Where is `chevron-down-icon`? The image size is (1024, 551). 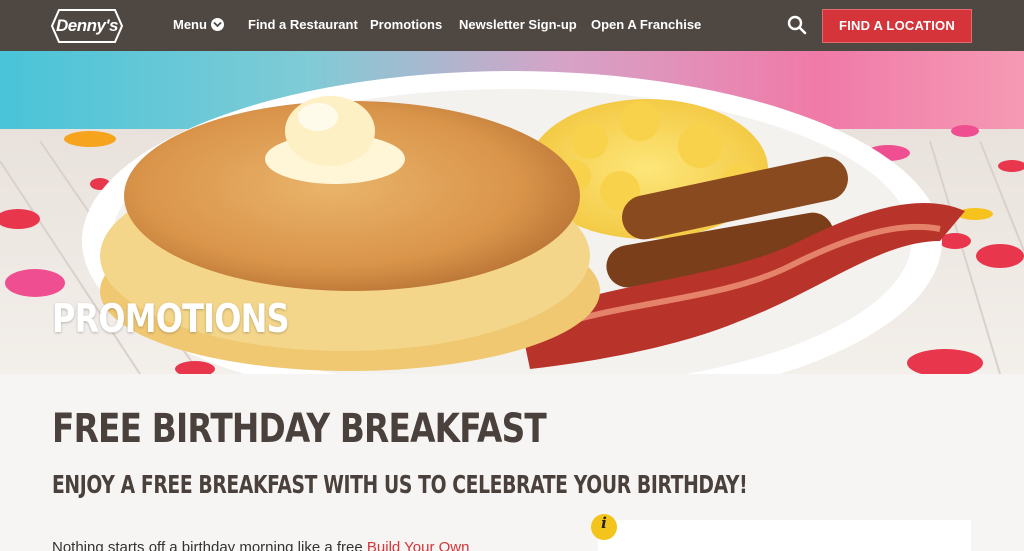
chevron-down-icon is located at coordinates (217, 24).